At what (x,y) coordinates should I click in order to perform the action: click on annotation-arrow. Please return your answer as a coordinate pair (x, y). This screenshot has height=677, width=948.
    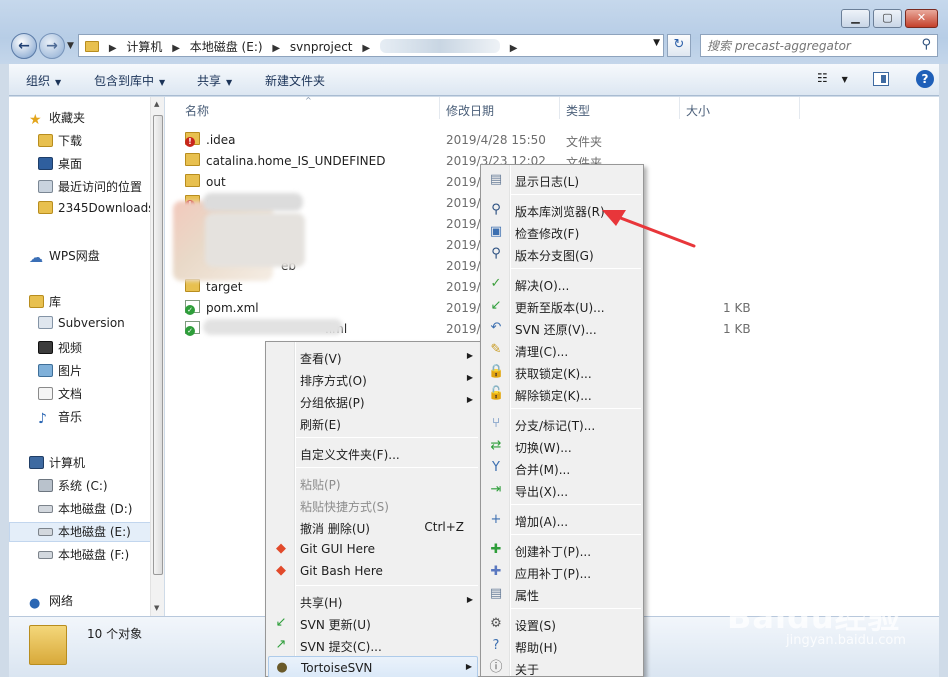
    Looking at the image, I should click on (649, 229).